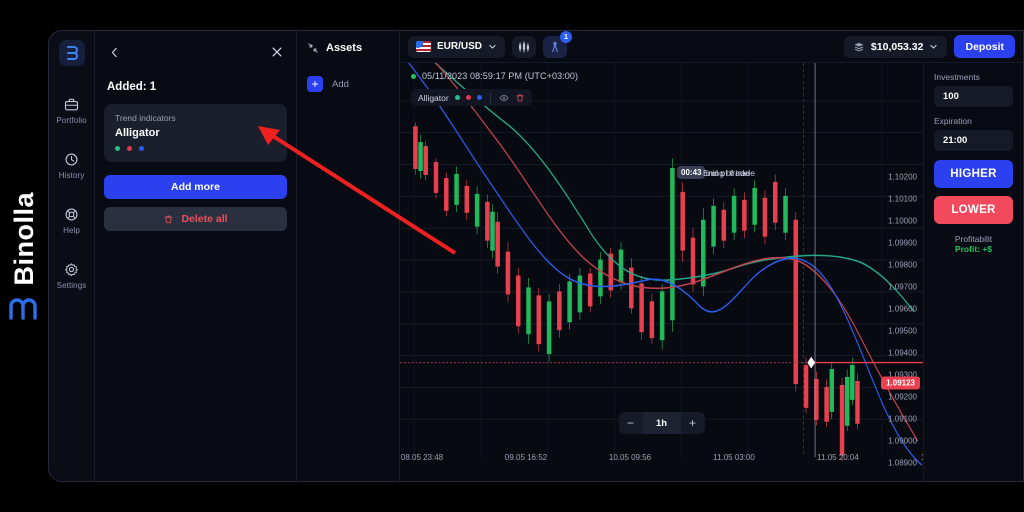  Describe the element at coordinates (71, 120) in the screenshot. I see `sidebar-item-label: Portfolio` at that location.